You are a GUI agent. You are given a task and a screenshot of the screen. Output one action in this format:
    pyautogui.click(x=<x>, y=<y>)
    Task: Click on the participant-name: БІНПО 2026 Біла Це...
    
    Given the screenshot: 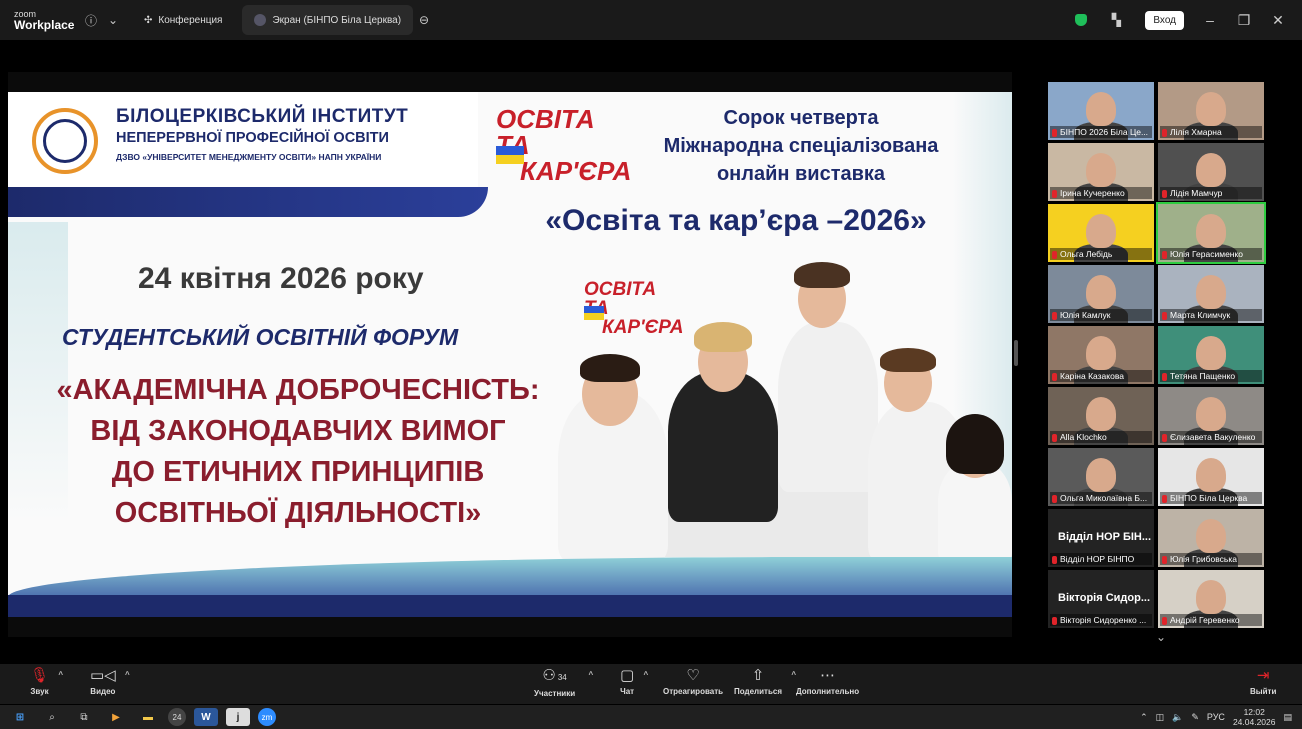 What is the action you would take?
    pyautogui.click(x=1104, y=132)
    